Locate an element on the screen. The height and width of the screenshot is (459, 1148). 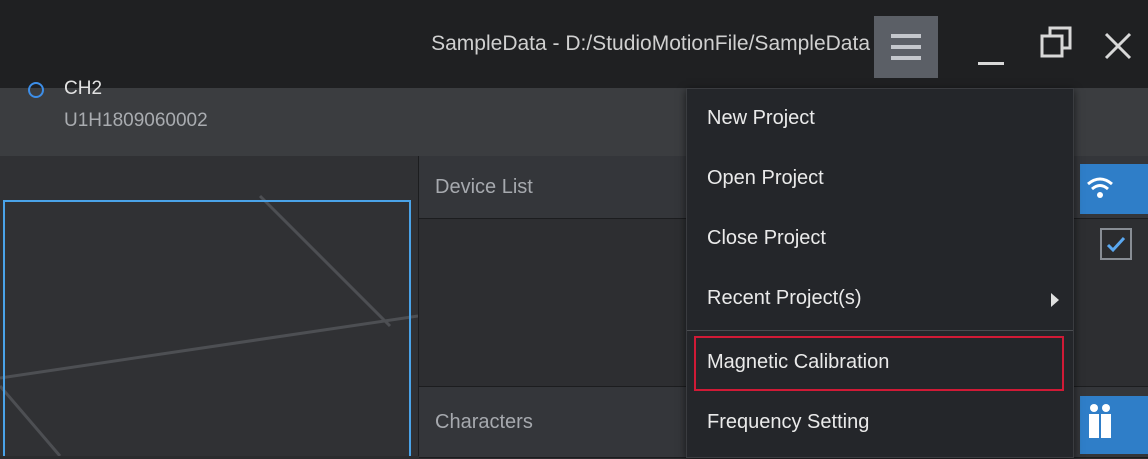
menu-item-label: New Project is located at coordinates (761, 118).